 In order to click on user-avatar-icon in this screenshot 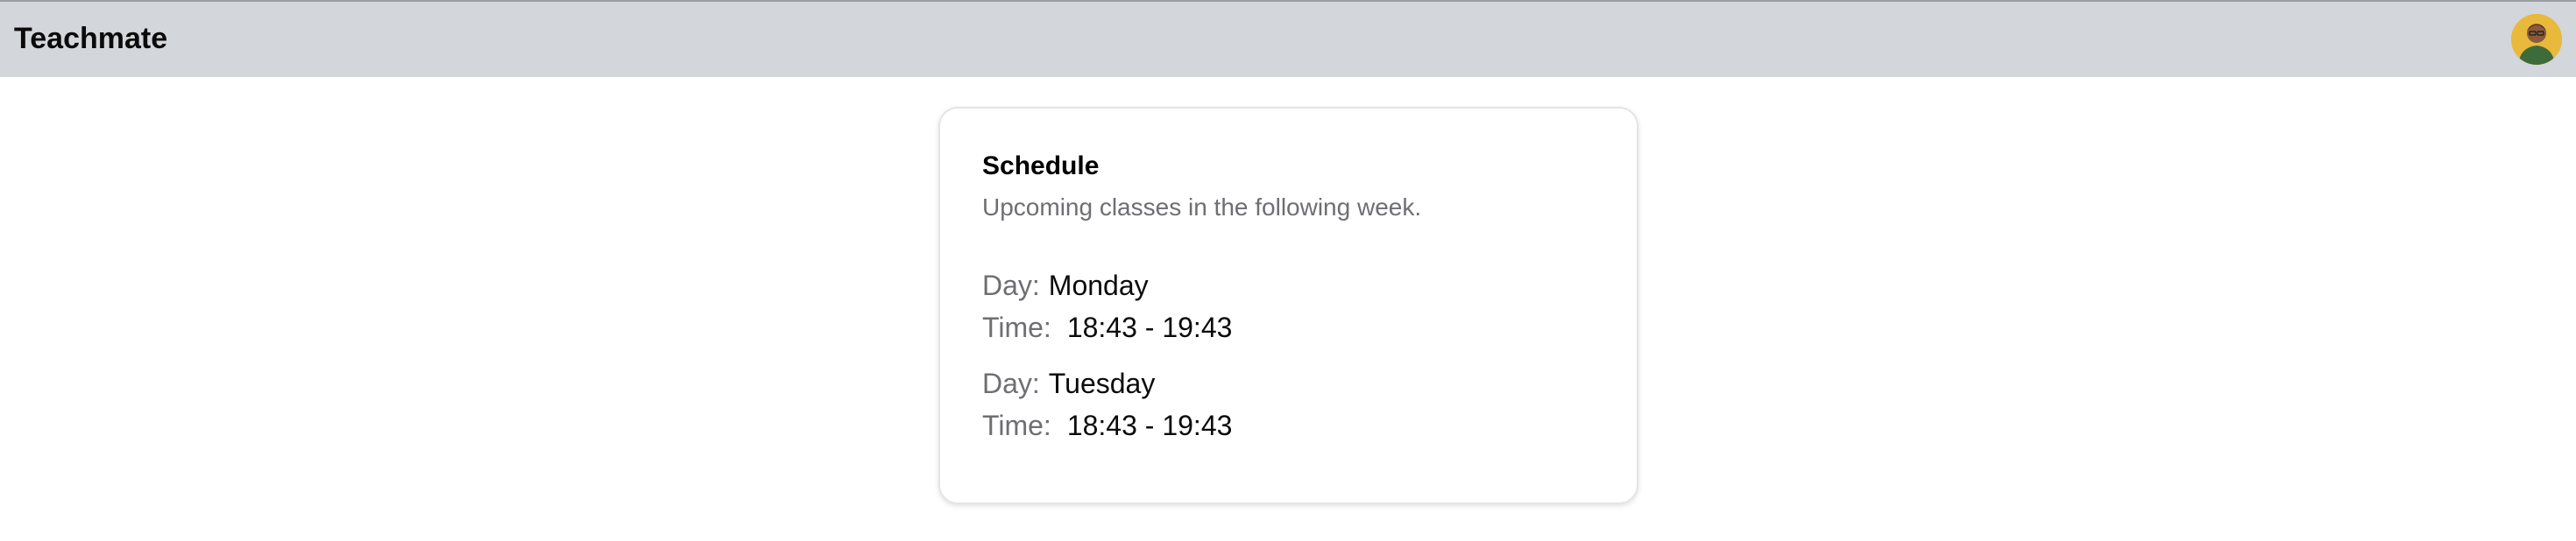, I will do `click(2536, 39)`.